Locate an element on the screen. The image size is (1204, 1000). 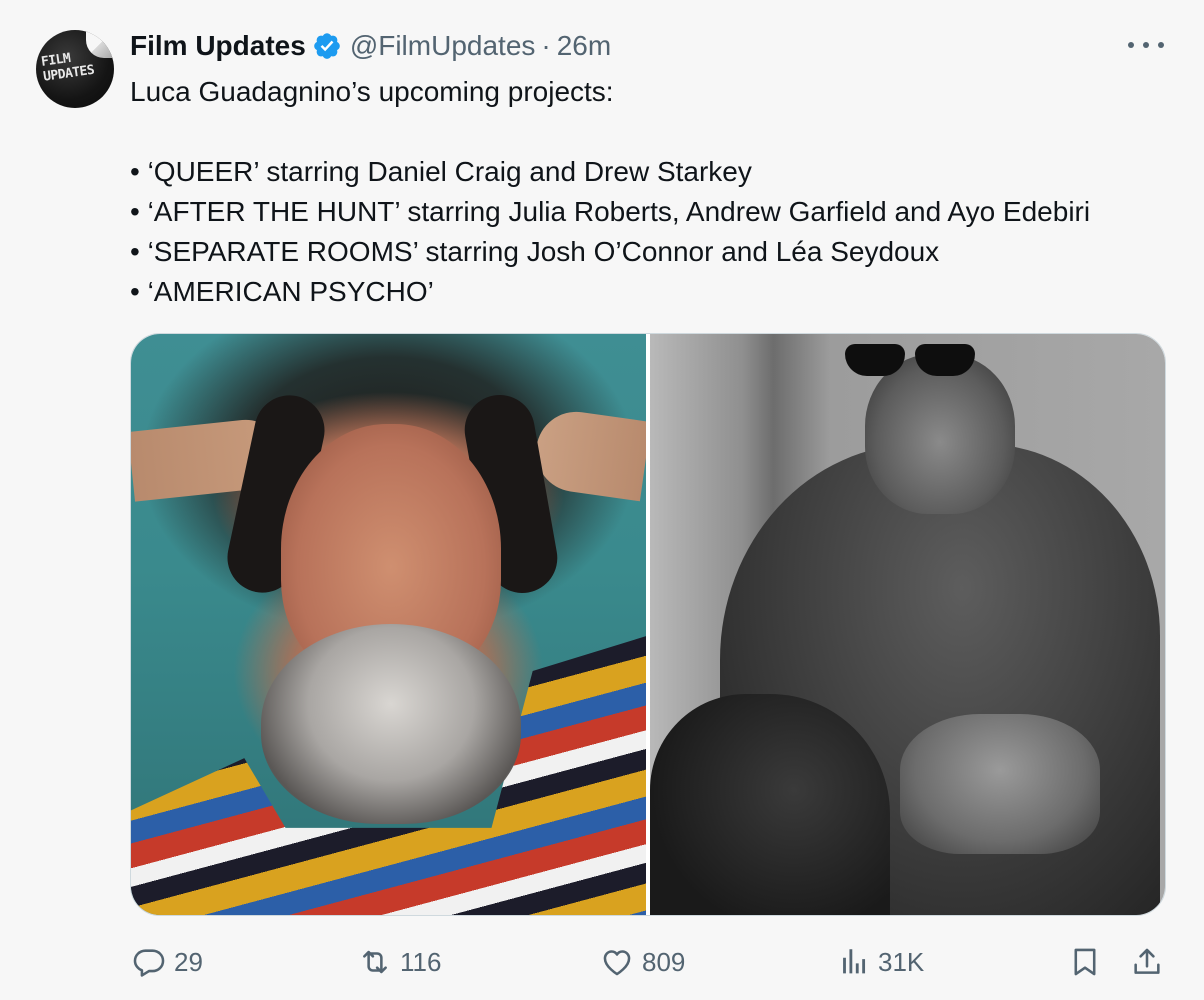
tweet-actions: 29 116 809 31K is located at coordinates (650, 962).